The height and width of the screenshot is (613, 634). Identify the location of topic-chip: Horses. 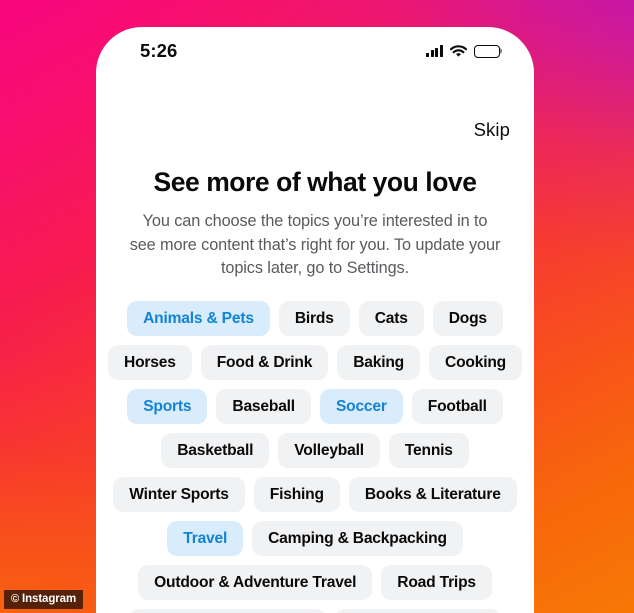
(150, 362).